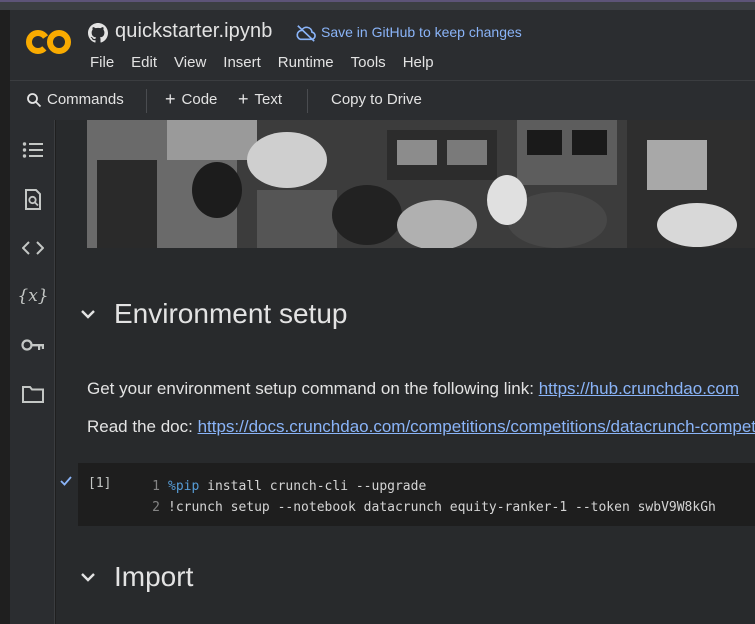 The height and width of the screenshot is (624, 755). I want to click on files-folder-icon, so click(33, 394).